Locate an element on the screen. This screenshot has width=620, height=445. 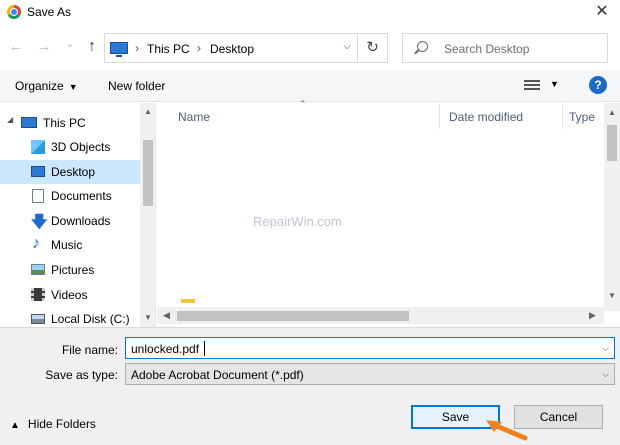
column-header-label: Type is located at coordinates (582, 117).